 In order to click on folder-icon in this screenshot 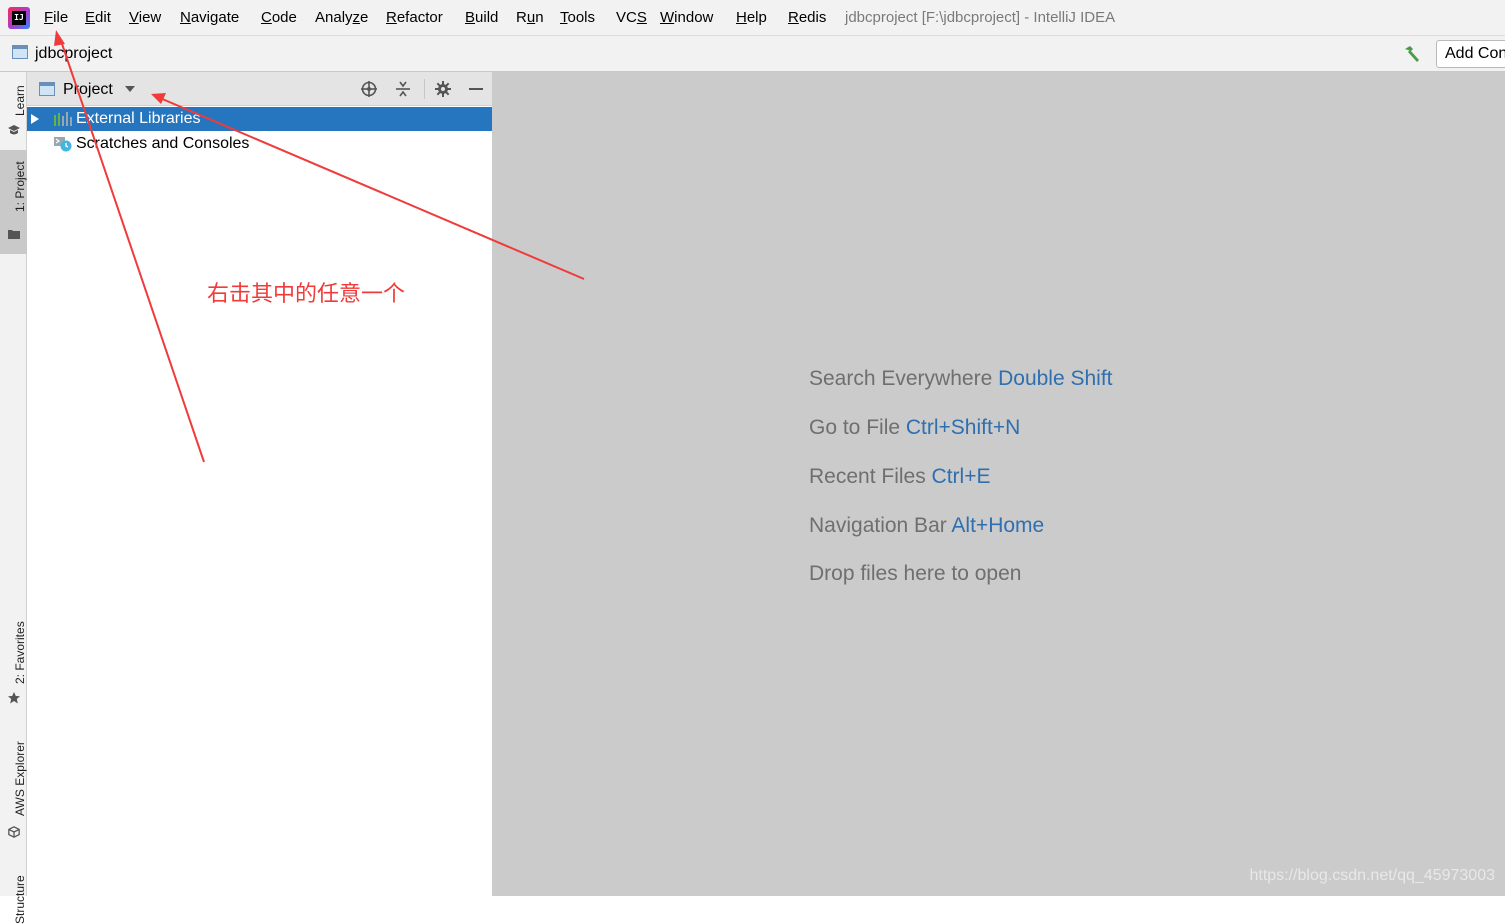, I will do `click(14, 234)`.